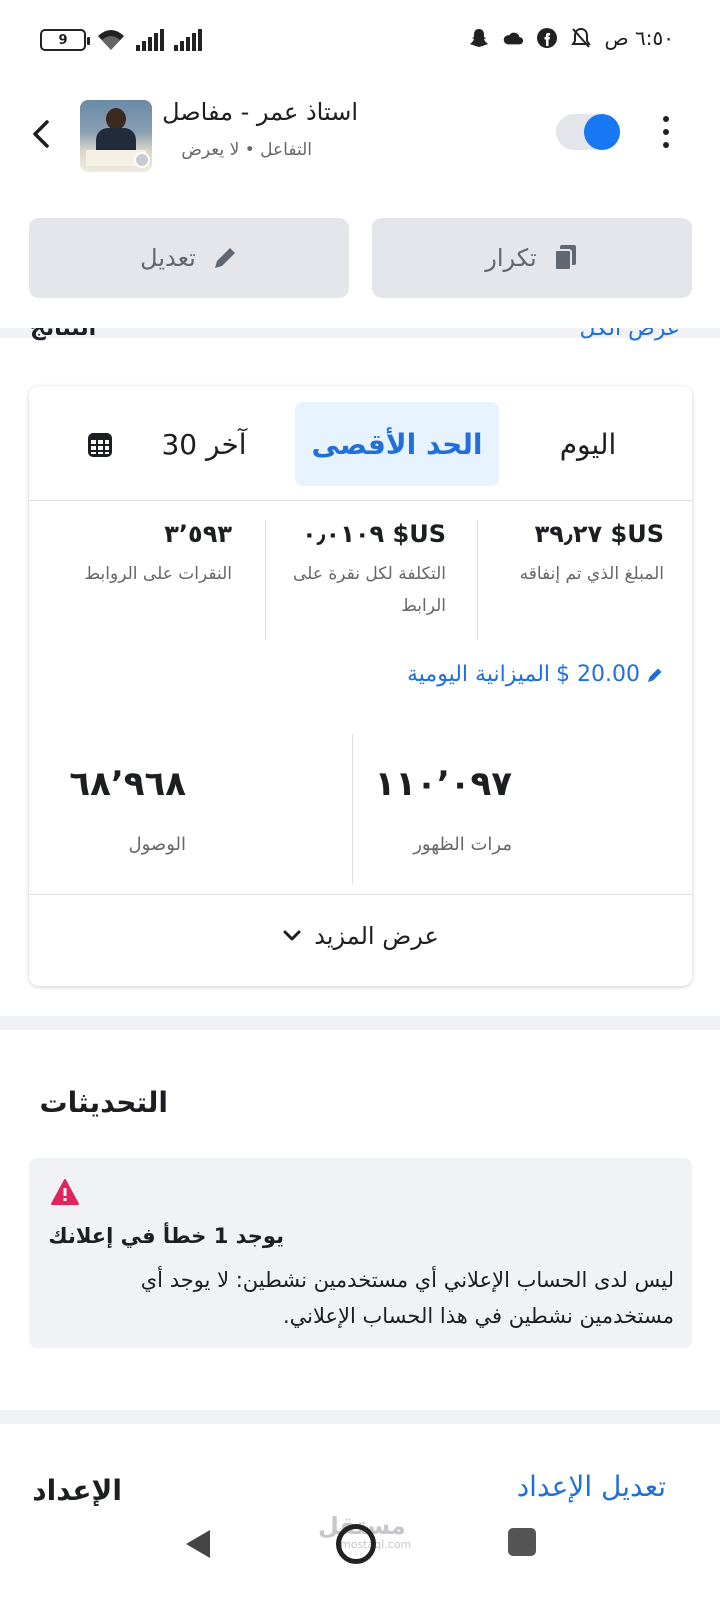 This screenshot has height=1600, width=720. I want to click on tab-lifetime-label: الحد الأقصى, so click(397, 444).